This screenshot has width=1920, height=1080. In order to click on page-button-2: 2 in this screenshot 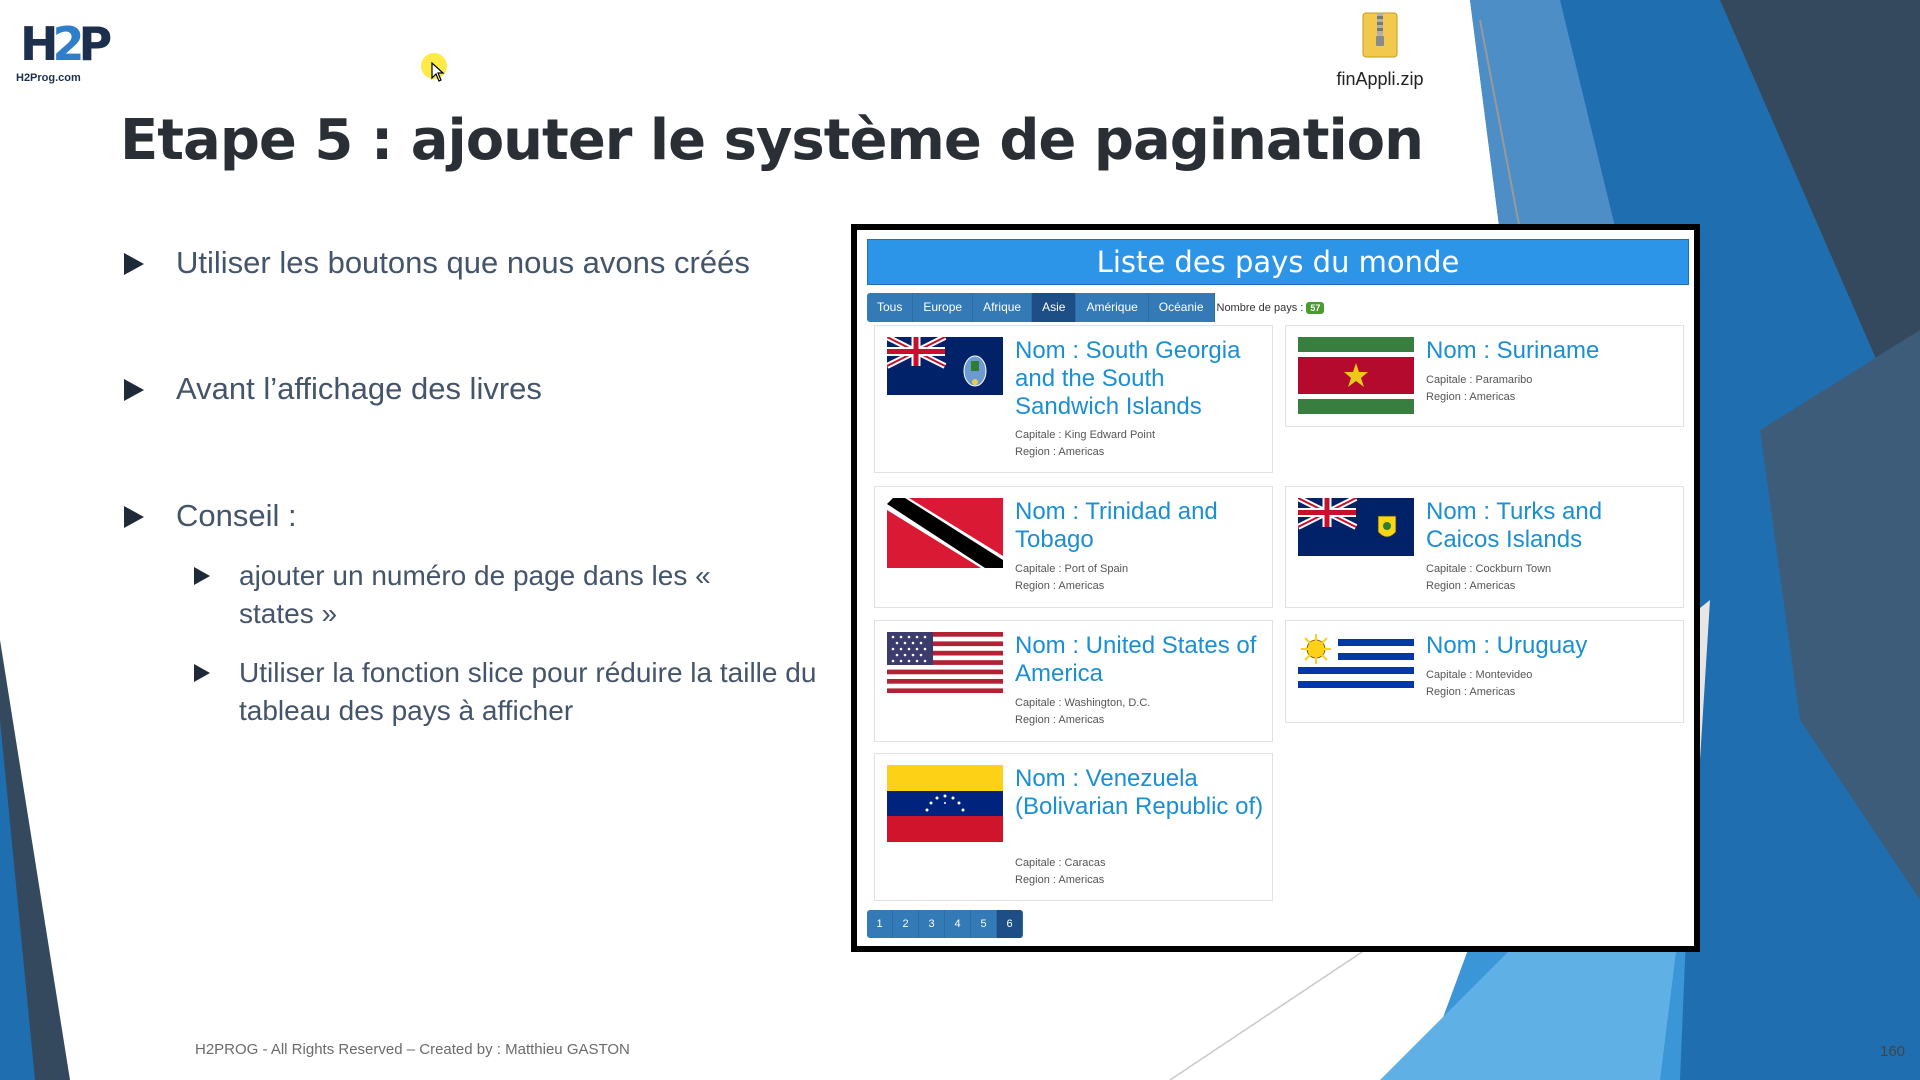, I will do `click(906, 924)`.